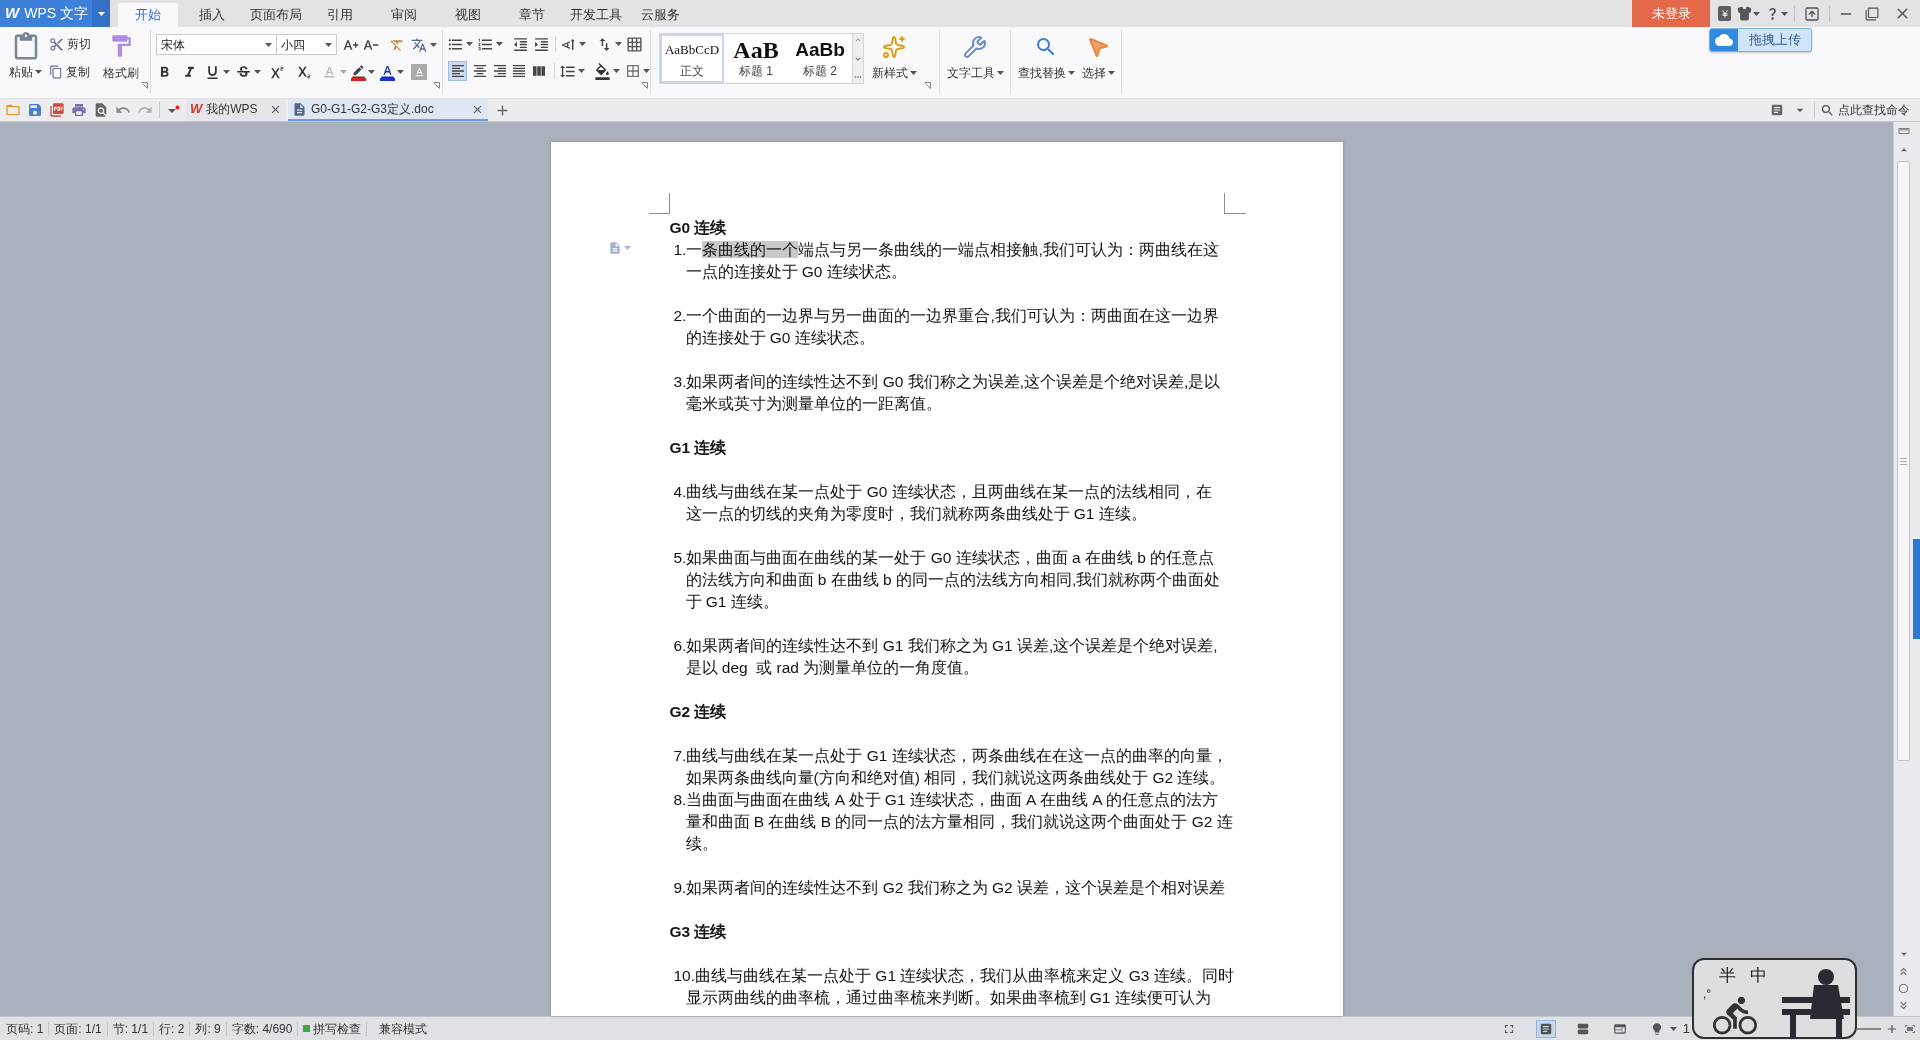 The width and height of the screenshot is (1920, 1040). I want to click on side-panel-toggle, so click(1916, 589).